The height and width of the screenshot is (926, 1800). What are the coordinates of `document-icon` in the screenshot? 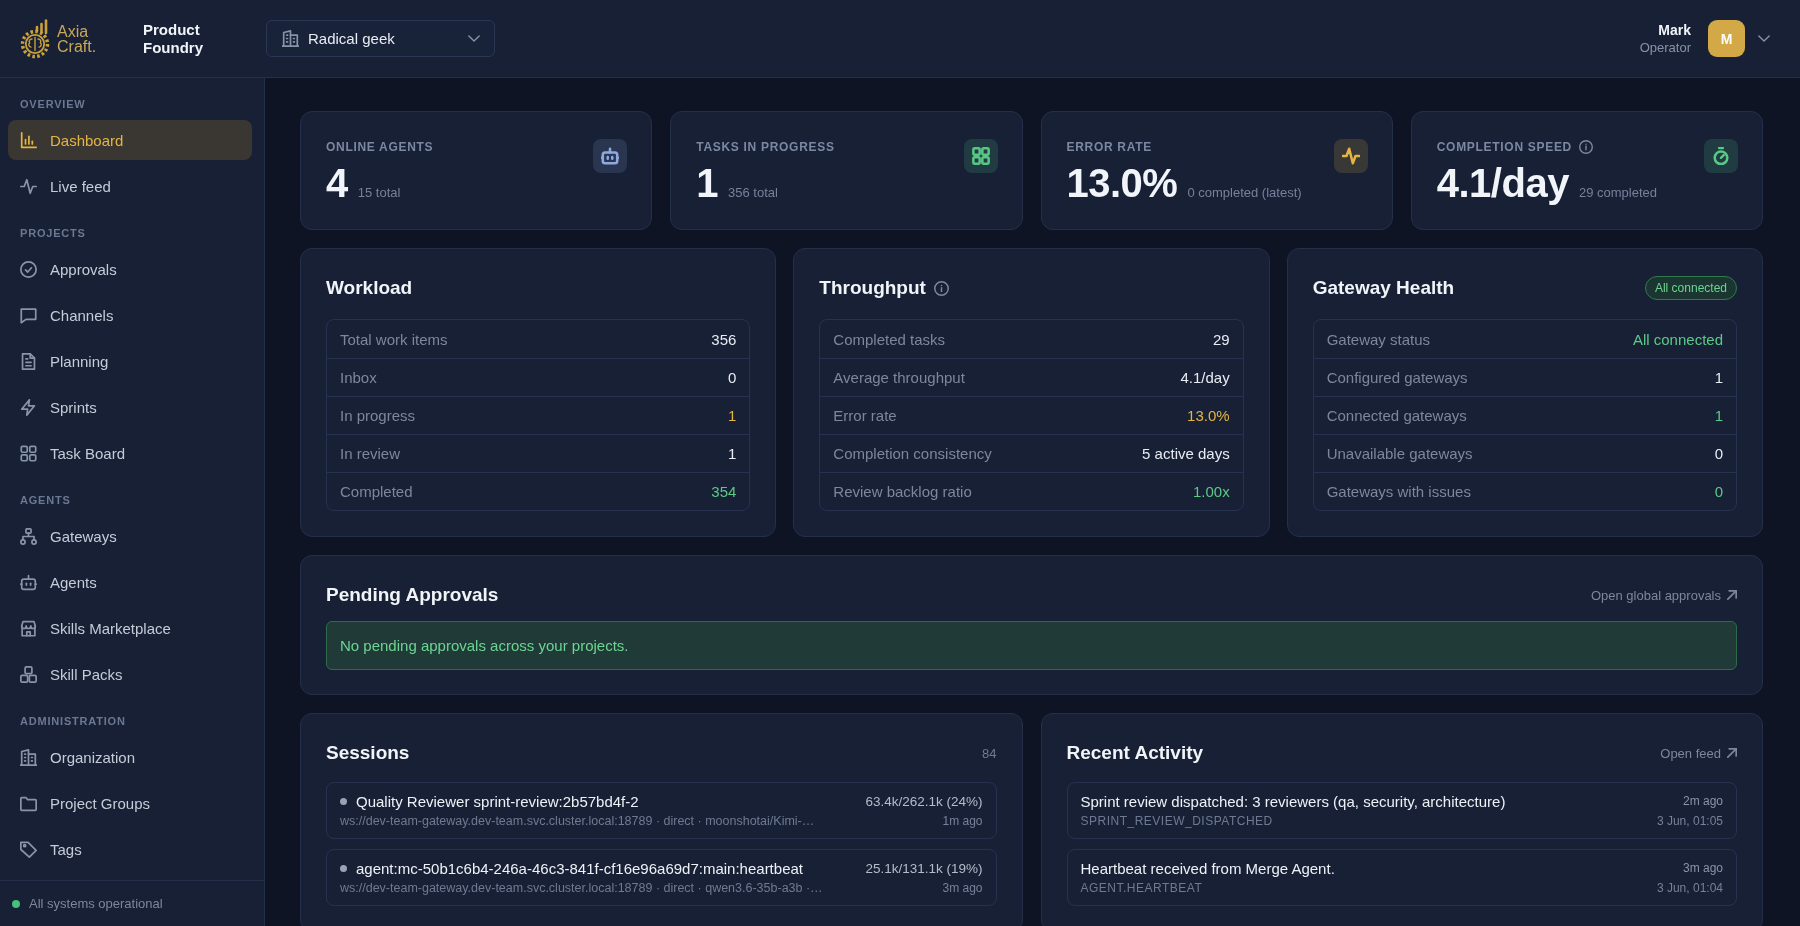 It's located at (28, 361).